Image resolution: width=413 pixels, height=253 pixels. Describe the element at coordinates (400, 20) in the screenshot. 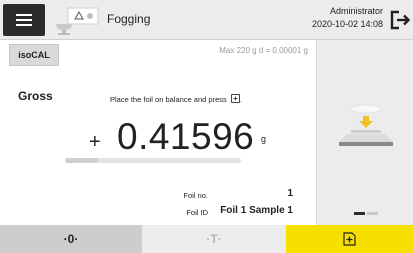

I see `logout-icon` at that location.